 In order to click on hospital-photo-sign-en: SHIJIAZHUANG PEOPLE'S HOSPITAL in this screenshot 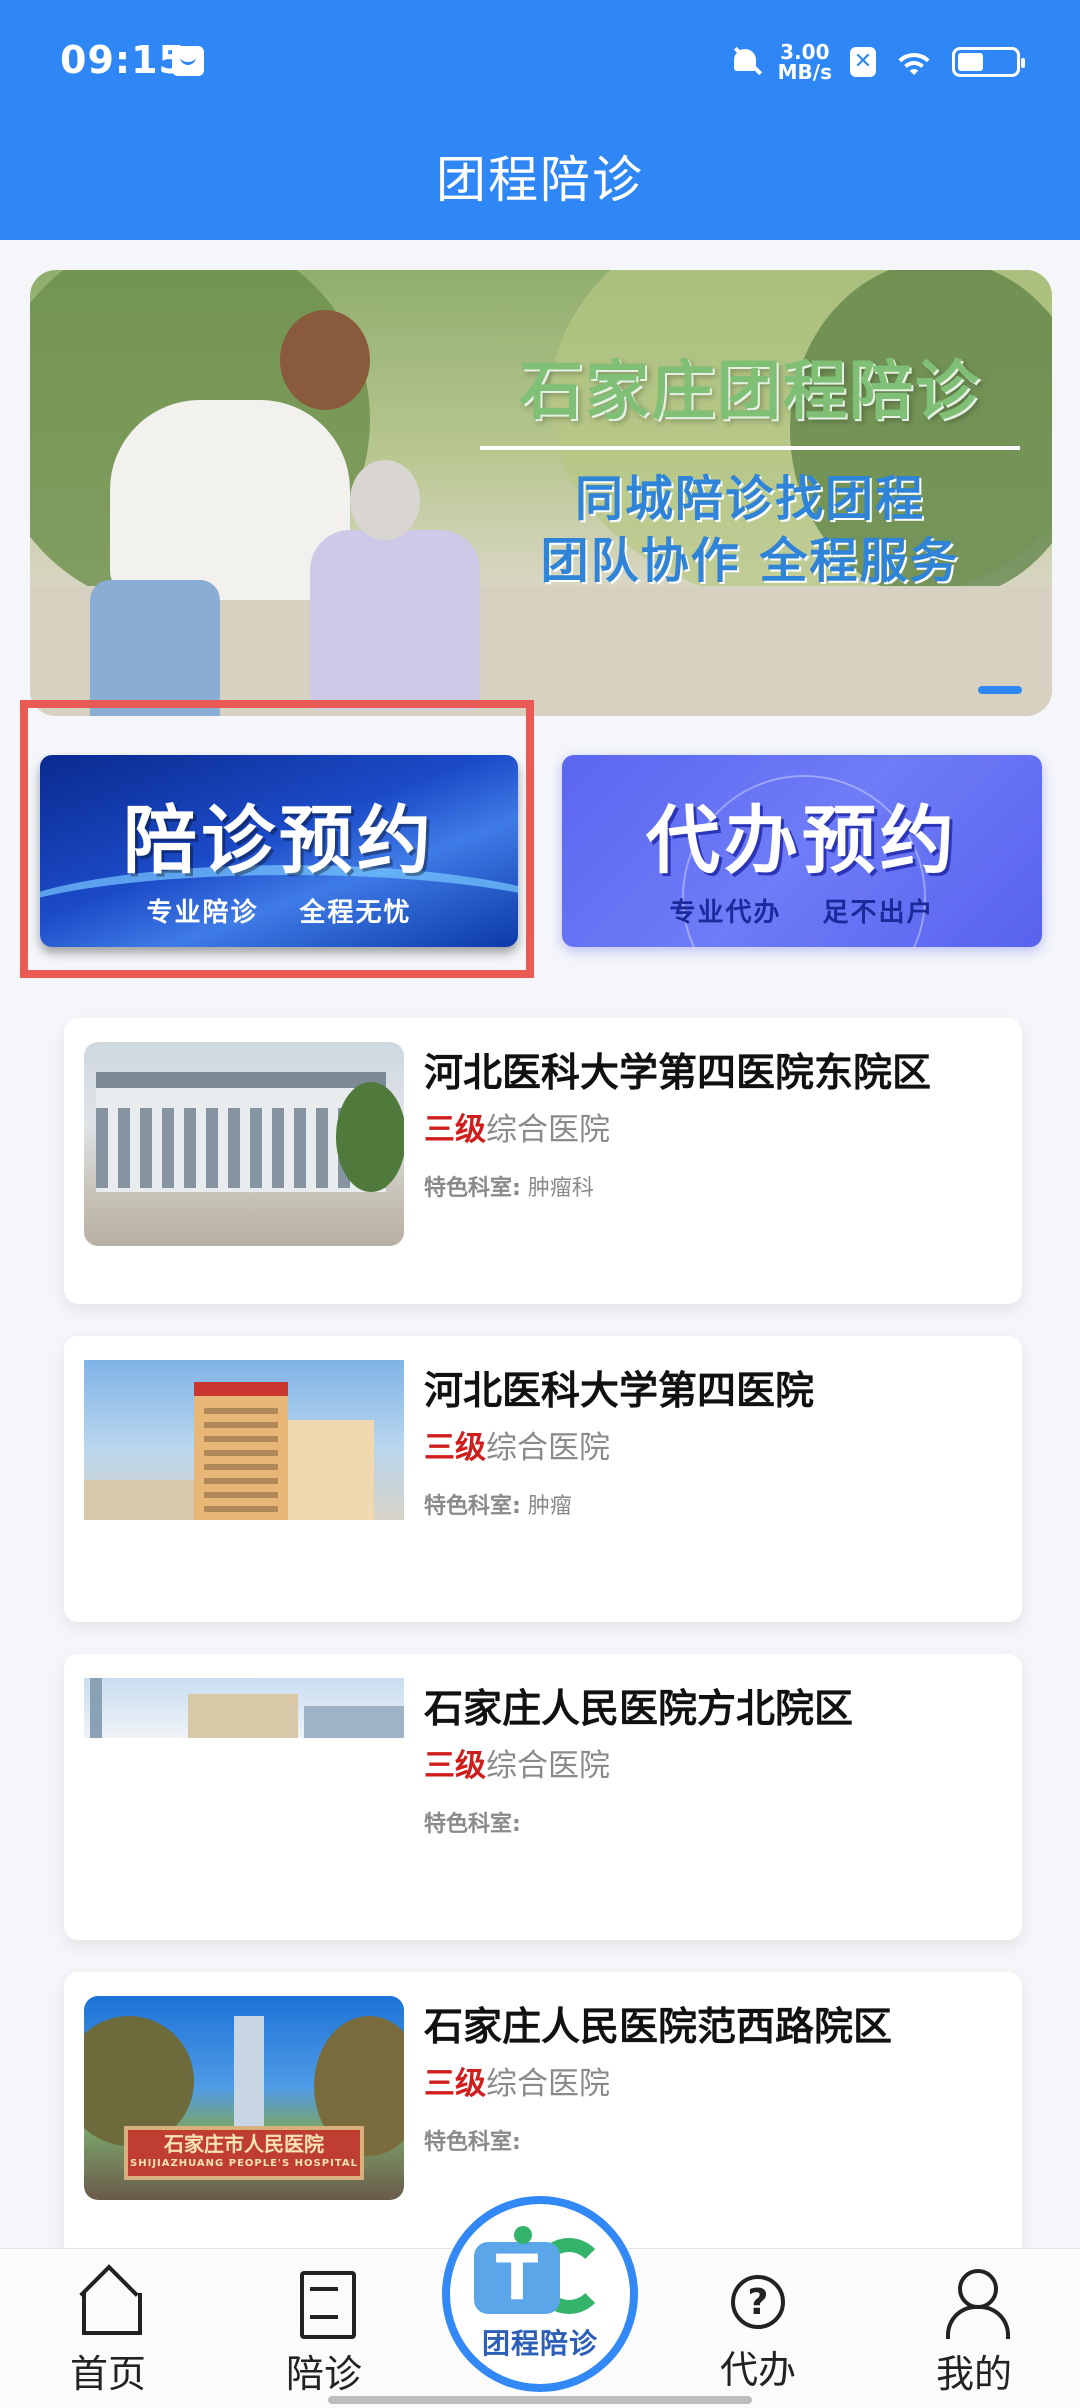, I will do `click(244, 2163)`.